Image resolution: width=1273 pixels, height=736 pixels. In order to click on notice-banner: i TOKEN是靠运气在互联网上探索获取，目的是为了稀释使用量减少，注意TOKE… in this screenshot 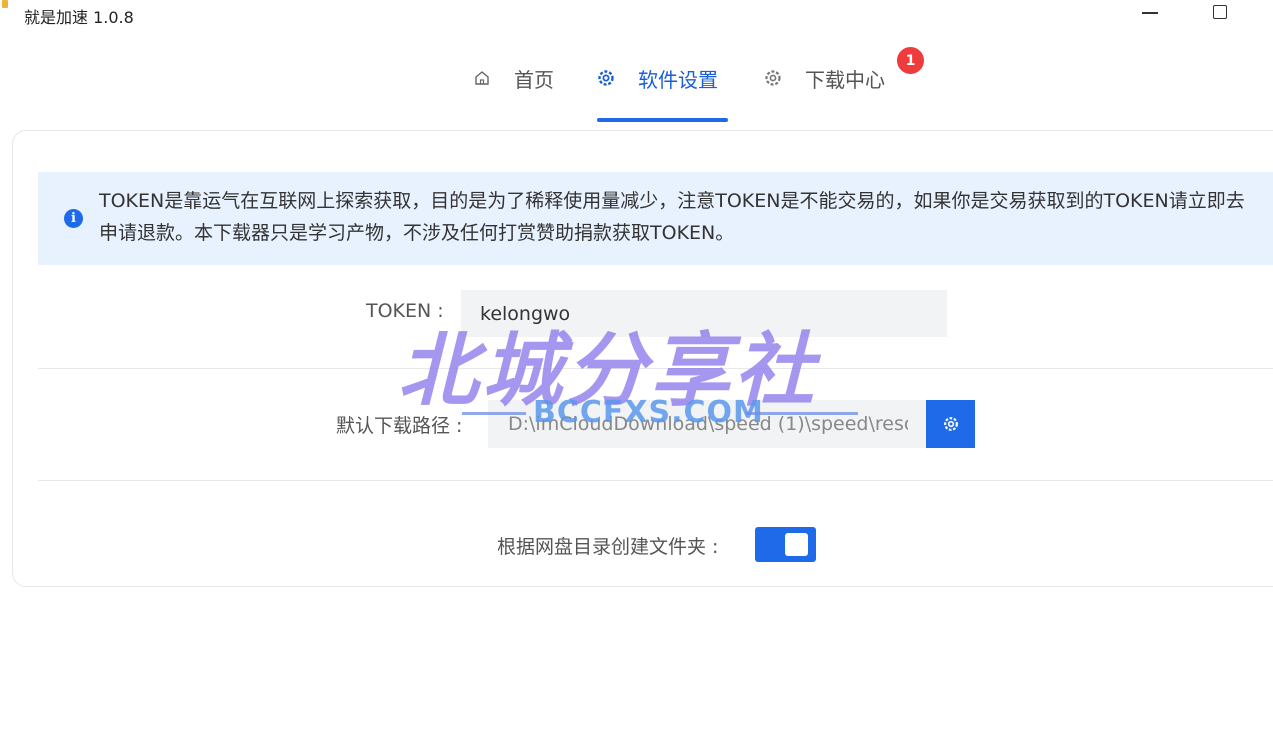, I will do `click(655, 218)`.